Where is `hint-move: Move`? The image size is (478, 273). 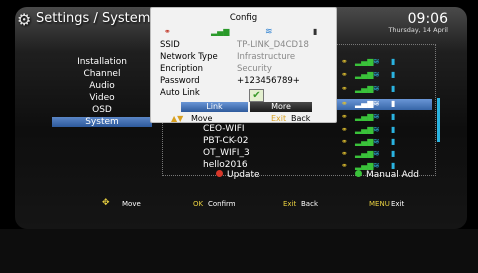 hint-move: Move is located at coordinates (131, 204).